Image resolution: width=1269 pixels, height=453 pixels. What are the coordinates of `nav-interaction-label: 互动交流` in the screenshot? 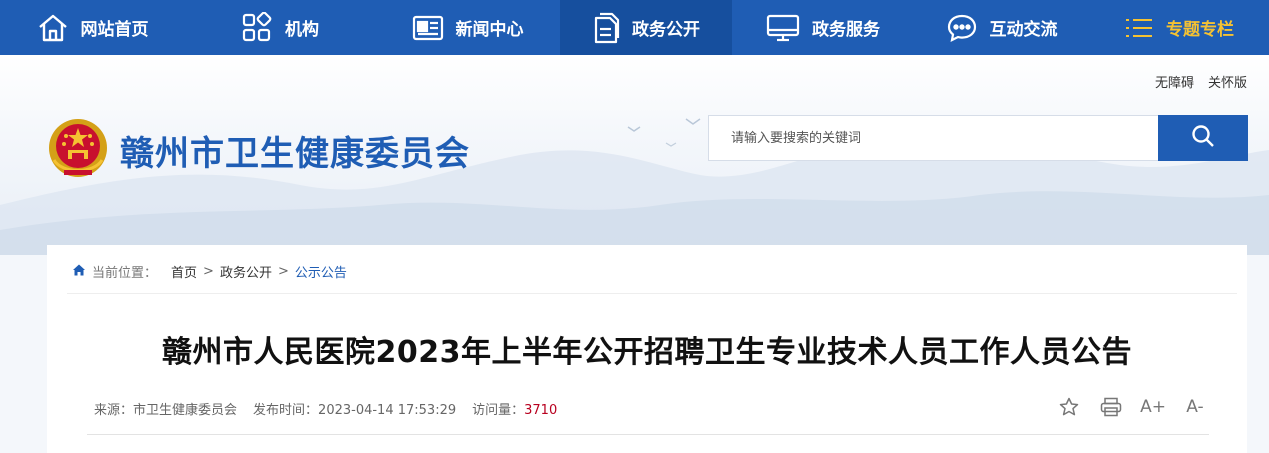 It's located at (1023, 30).